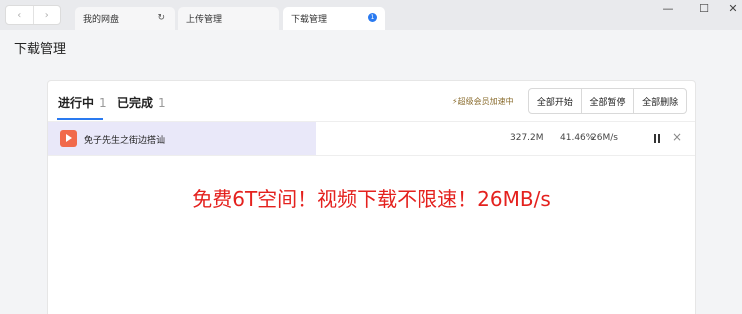  I want to click on pause-all-button: 全部暂停, so click(608, 101).